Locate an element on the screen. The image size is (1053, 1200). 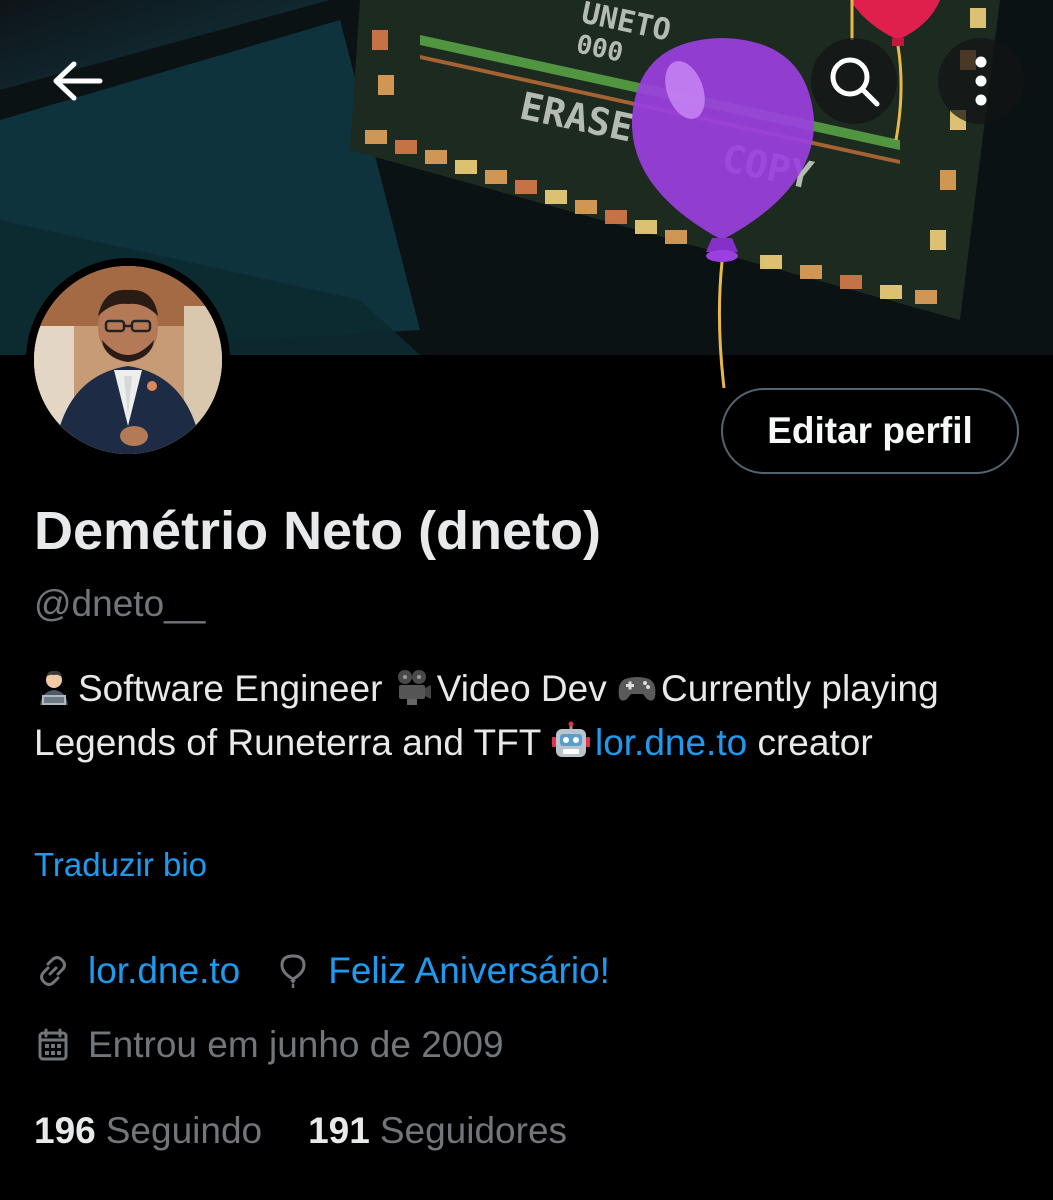
edit-profile-button: Editar perfil is located at coordinates (870, 431).